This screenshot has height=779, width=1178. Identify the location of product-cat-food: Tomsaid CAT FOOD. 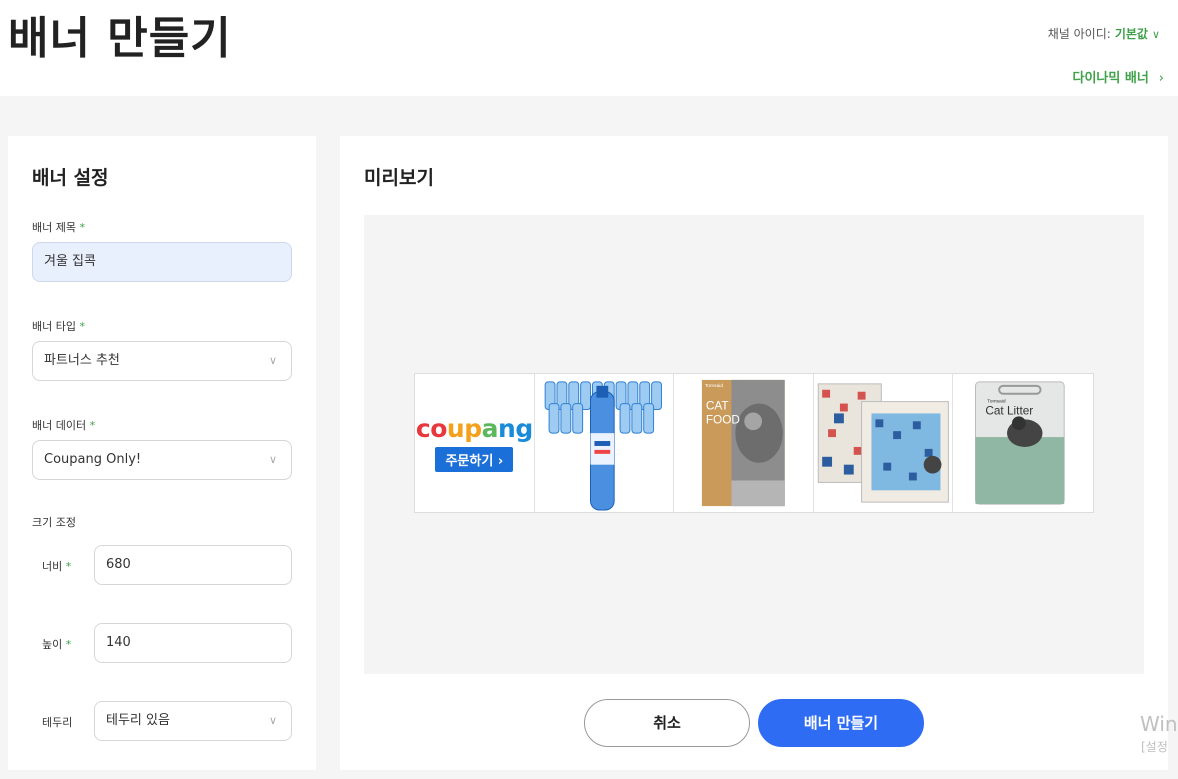
(744, 443).